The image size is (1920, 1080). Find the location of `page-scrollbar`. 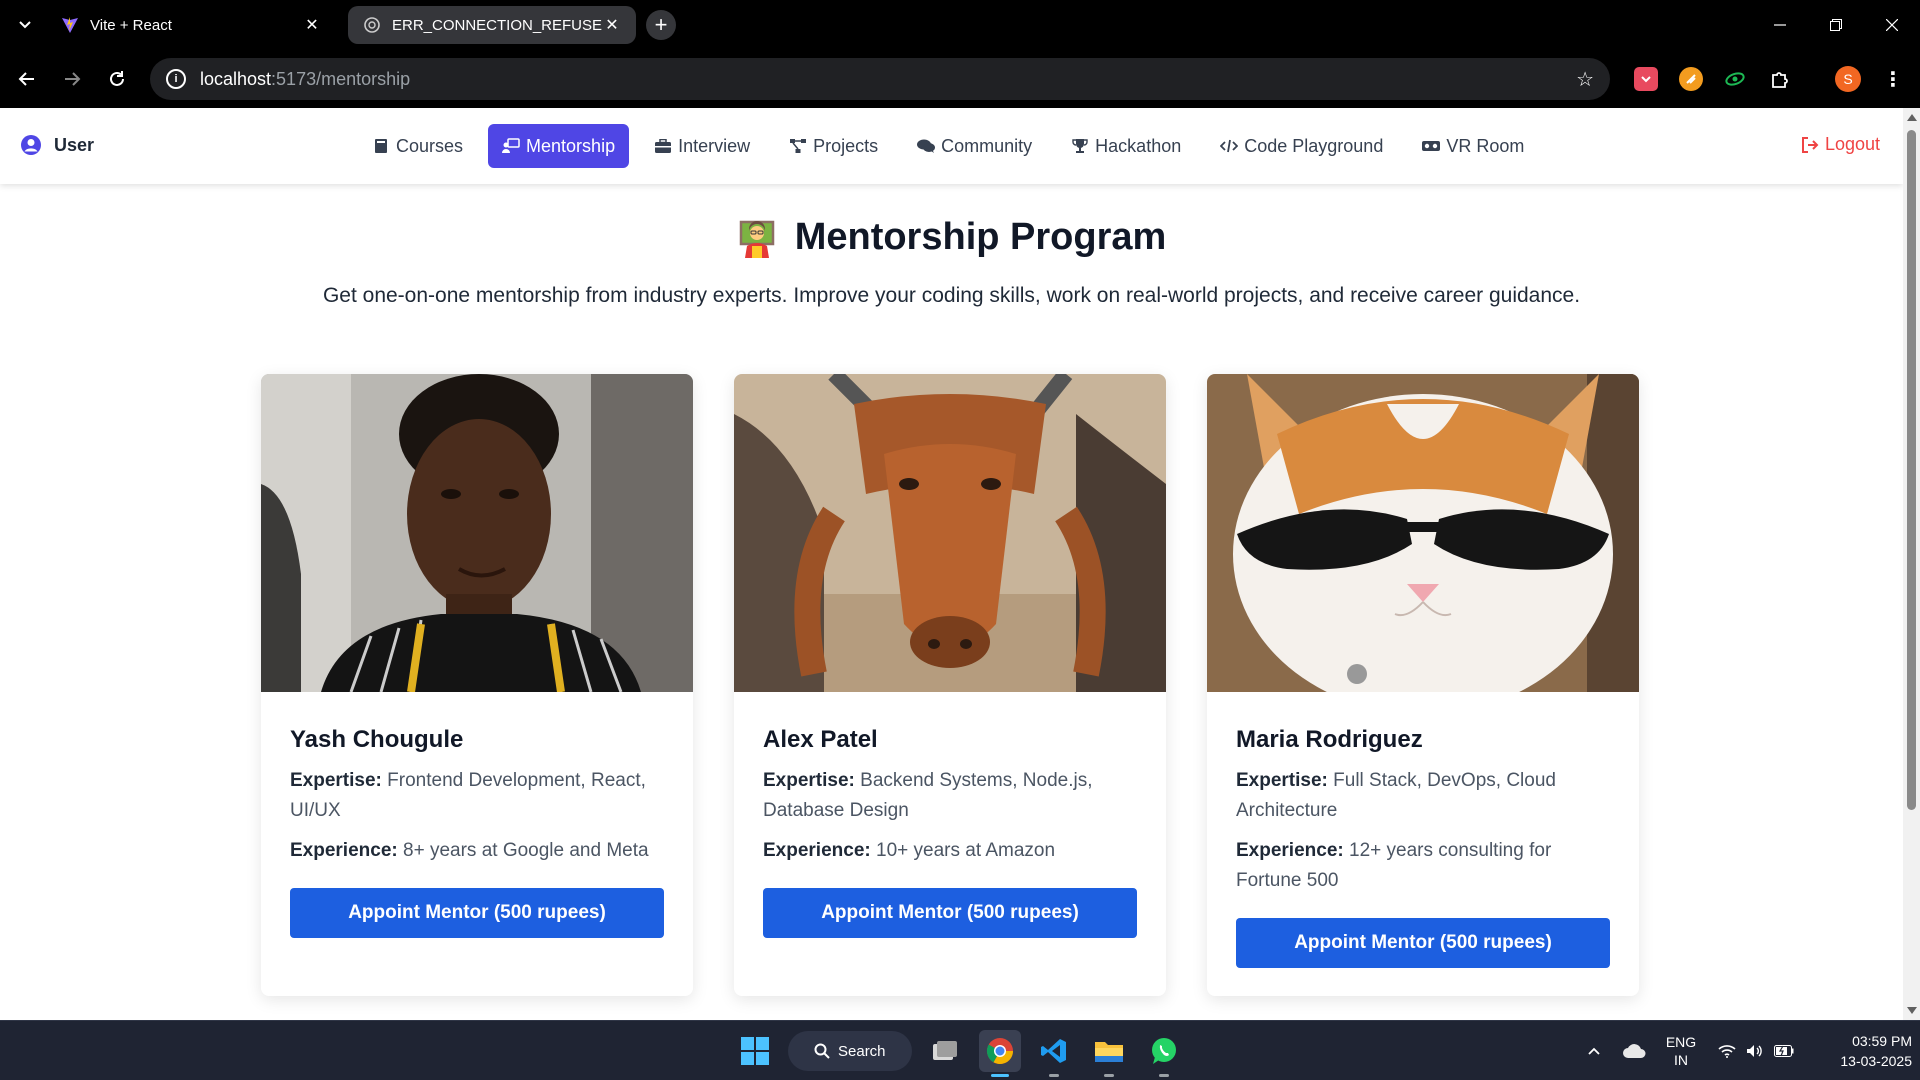

page-scrollbar is located at coordinates (1911, 564).